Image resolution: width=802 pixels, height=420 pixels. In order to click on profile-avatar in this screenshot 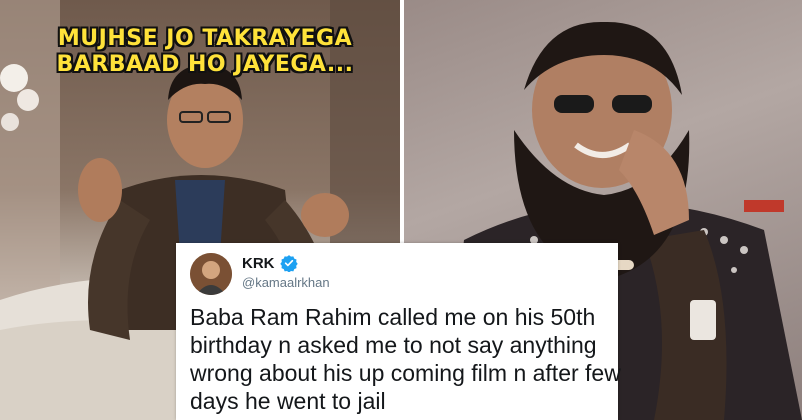, I will do `click(211, 274)`.